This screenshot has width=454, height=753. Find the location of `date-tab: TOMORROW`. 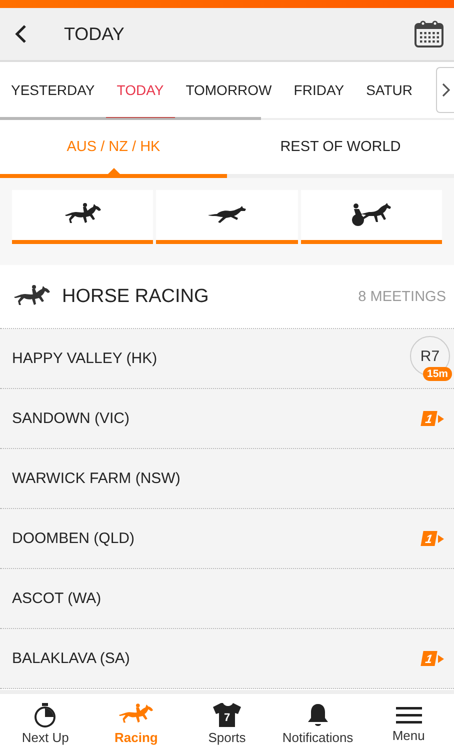

date-tab: TOMORROW is located at coordinates (228, 90).